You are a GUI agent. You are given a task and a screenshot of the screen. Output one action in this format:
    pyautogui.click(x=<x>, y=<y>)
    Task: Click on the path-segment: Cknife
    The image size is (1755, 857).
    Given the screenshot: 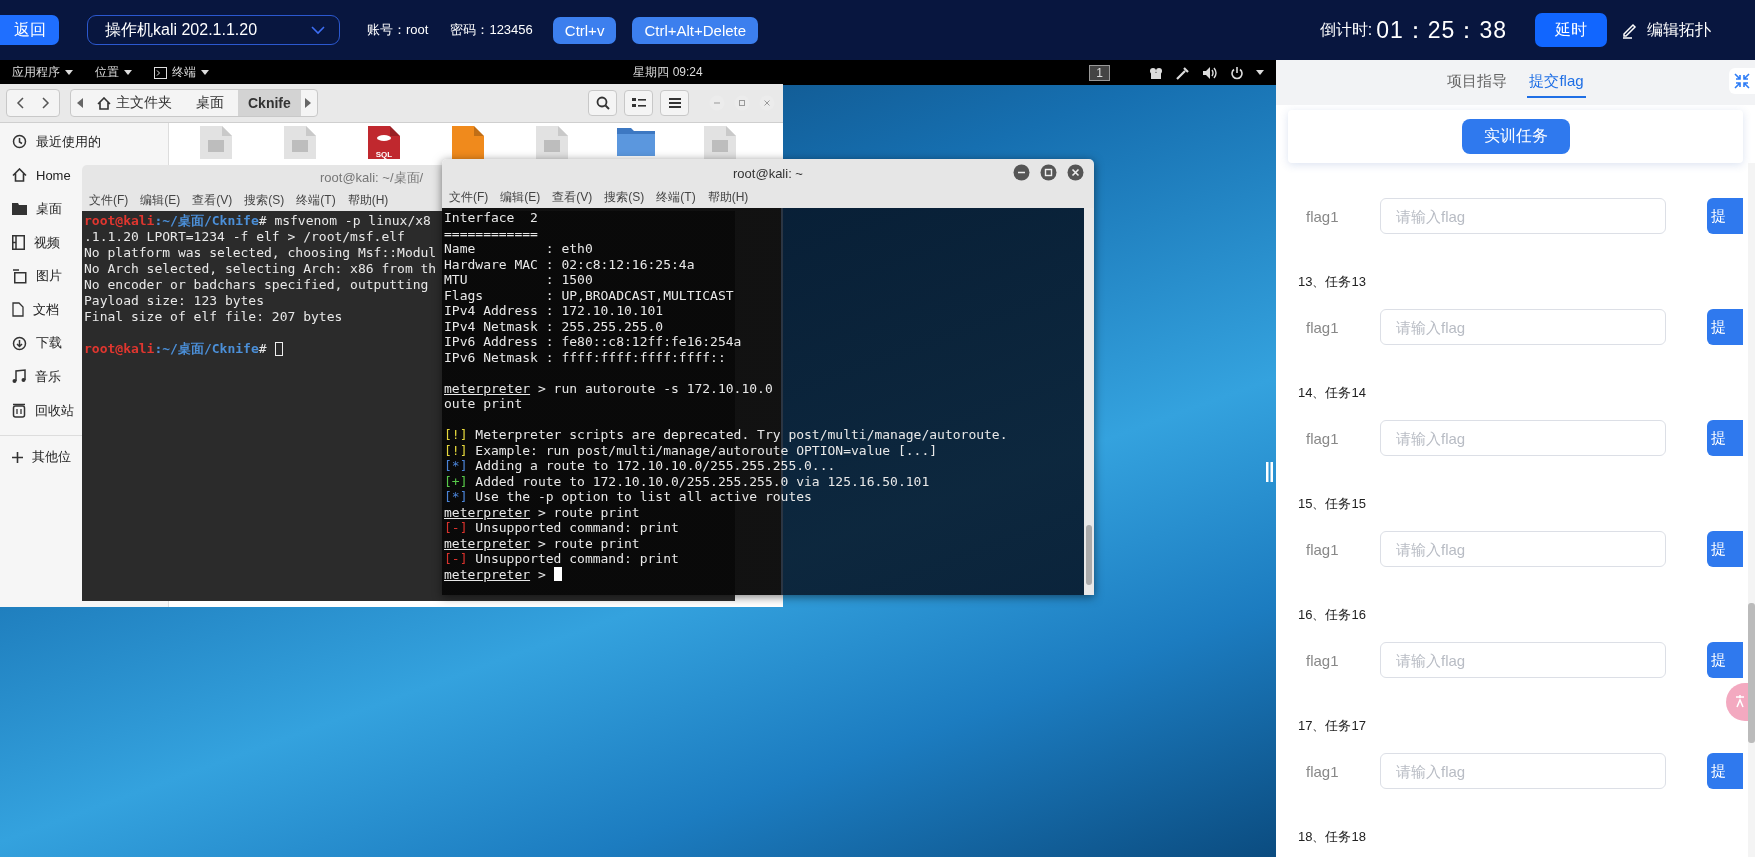 What is the action you would take?
    pyautogui.click(x=269, y=103)
    